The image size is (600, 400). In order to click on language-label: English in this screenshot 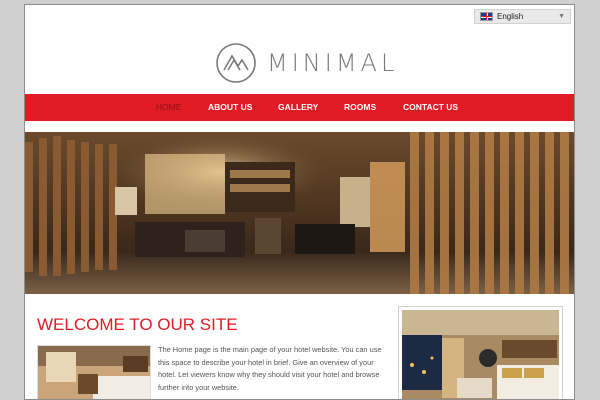, I will do `click(510, 16)`.